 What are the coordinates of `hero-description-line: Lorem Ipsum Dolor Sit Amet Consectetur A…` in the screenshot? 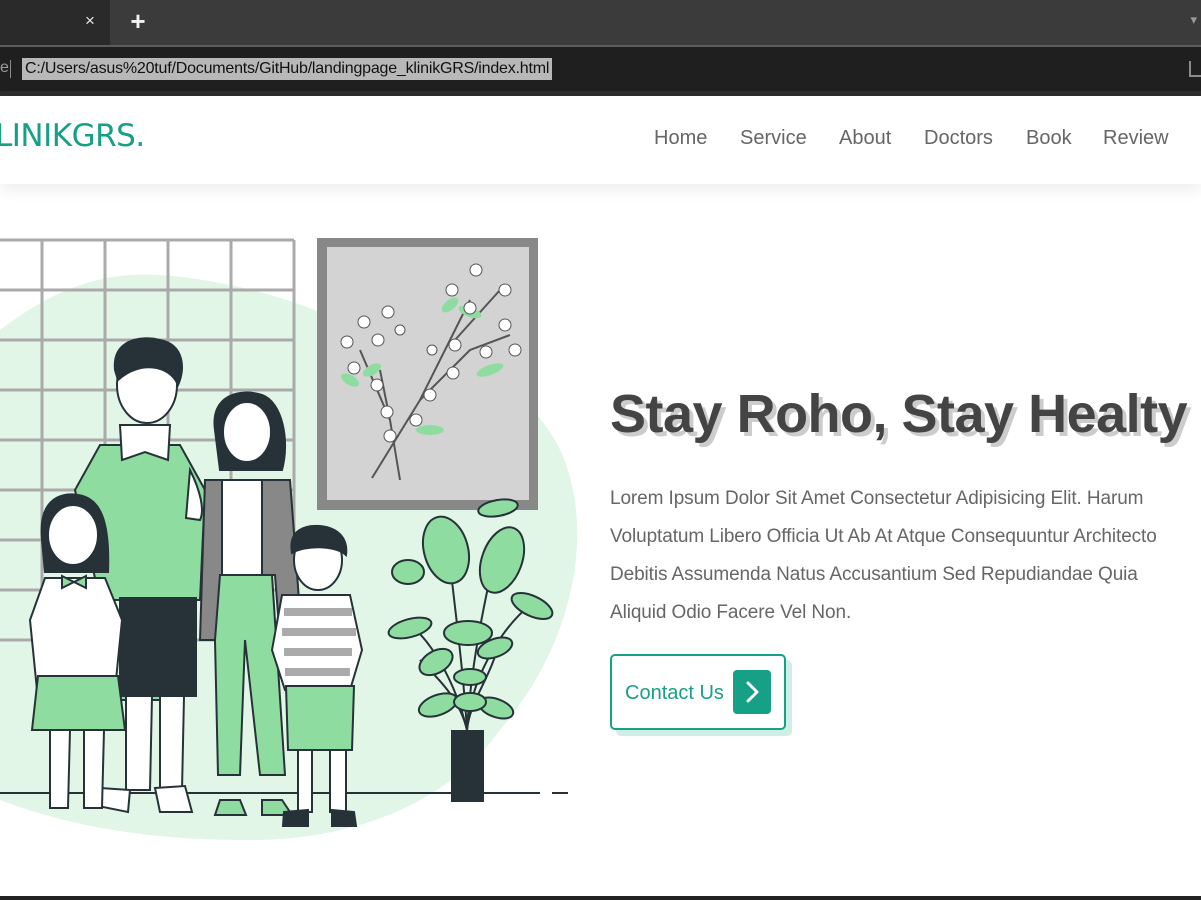 It's located at (877, 498).